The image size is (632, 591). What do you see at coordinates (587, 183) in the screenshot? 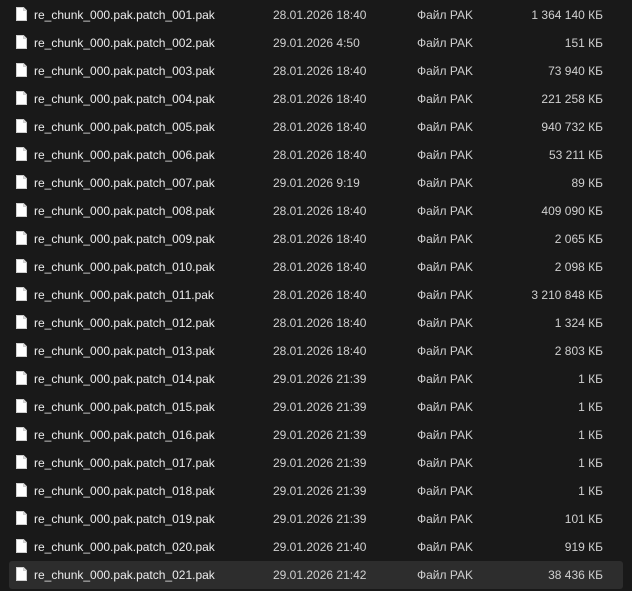
I see `file-size: 89 КБ` at bounding box center [587, 183].